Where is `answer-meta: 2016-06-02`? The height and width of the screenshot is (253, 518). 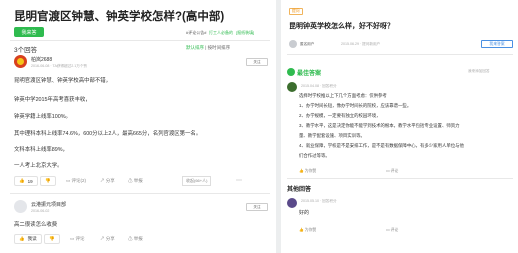 answer-meta: 2016-06-02 is located at coordinates (40, 211).